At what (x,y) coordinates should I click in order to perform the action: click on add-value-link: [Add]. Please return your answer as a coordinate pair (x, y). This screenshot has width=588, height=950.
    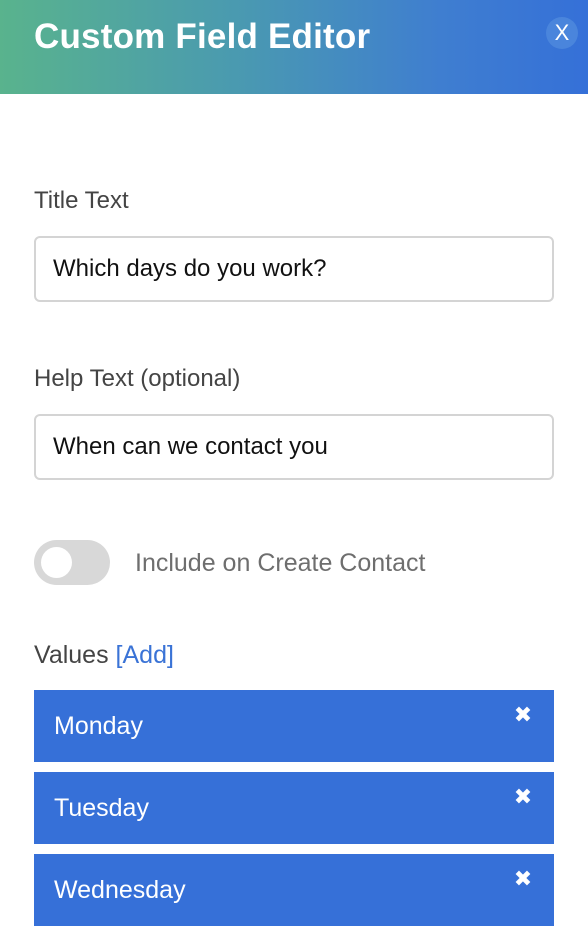
    Looking at the image, I should click on (145, 655).